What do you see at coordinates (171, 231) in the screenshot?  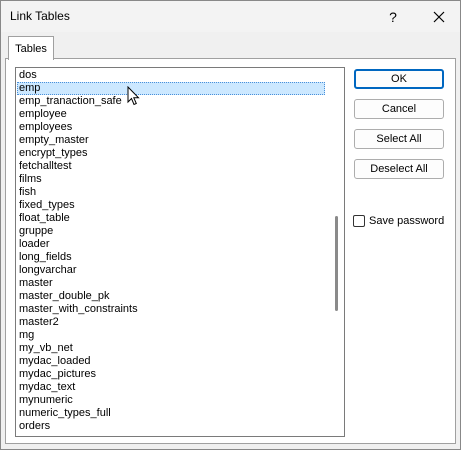 I see `table-list-item: gruppe` at bounding box center [171, 231].